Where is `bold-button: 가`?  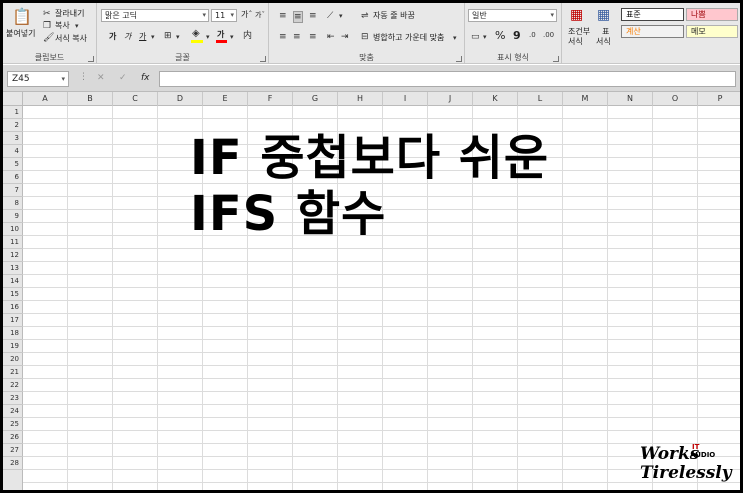
bold-button: 가 is located at coordinates (112, 37).